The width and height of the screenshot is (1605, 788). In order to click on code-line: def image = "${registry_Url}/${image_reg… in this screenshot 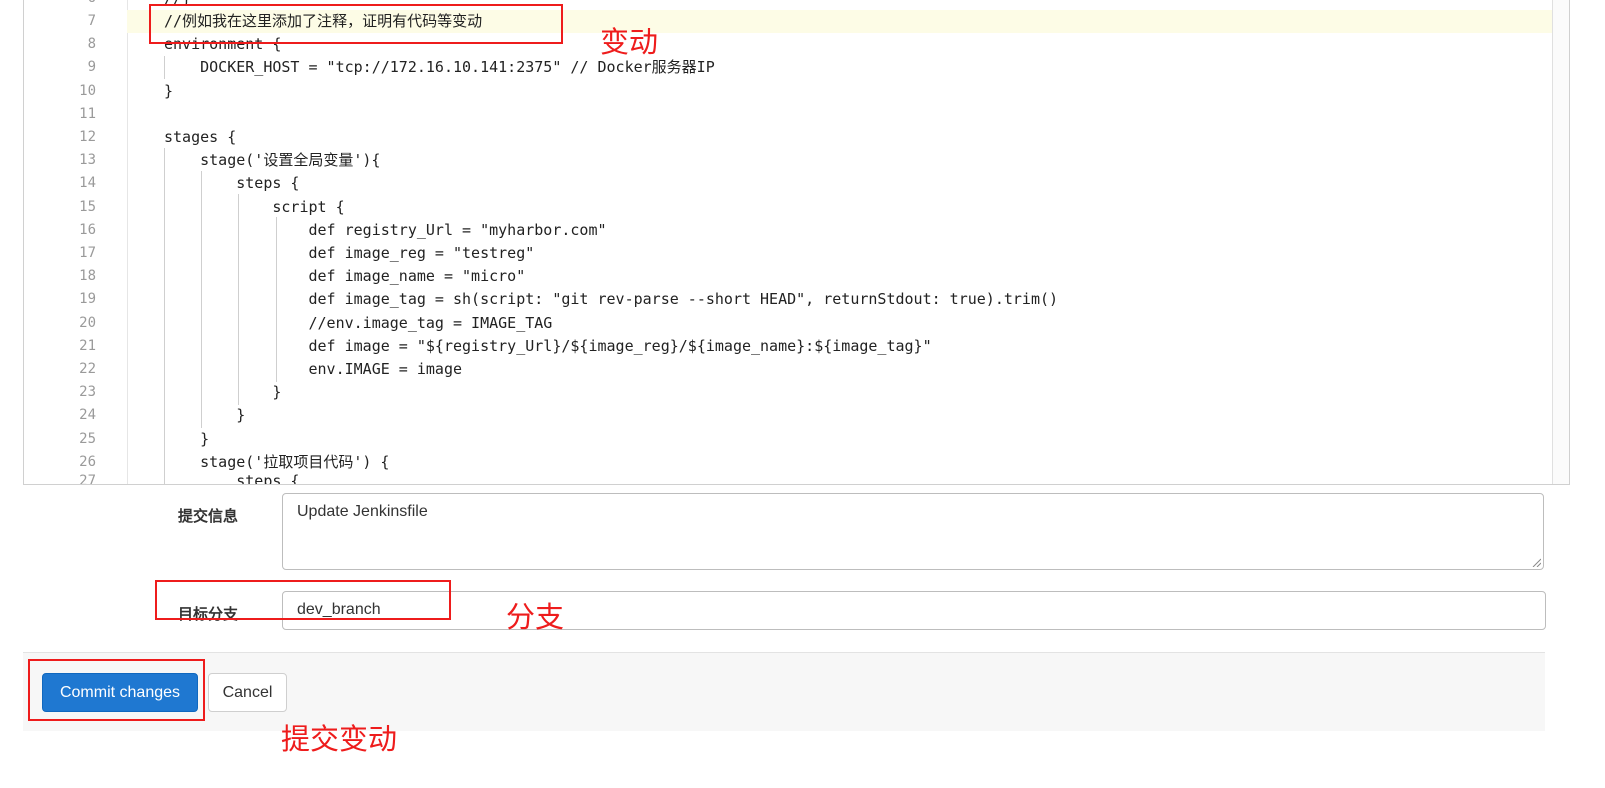, I will do `click(547, 346)`.